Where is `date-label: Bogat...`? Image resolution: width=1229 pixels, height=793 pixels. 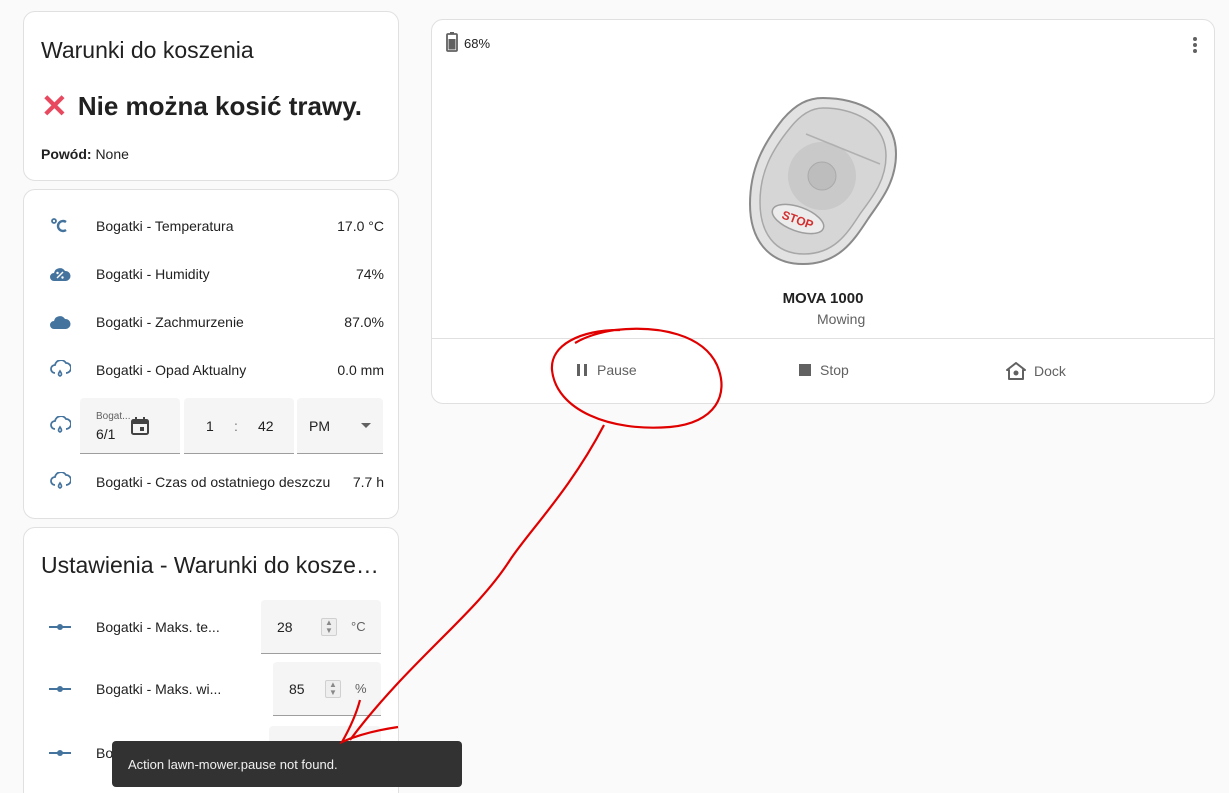 date-label: Bogat... is located at coordinates (113, 416).